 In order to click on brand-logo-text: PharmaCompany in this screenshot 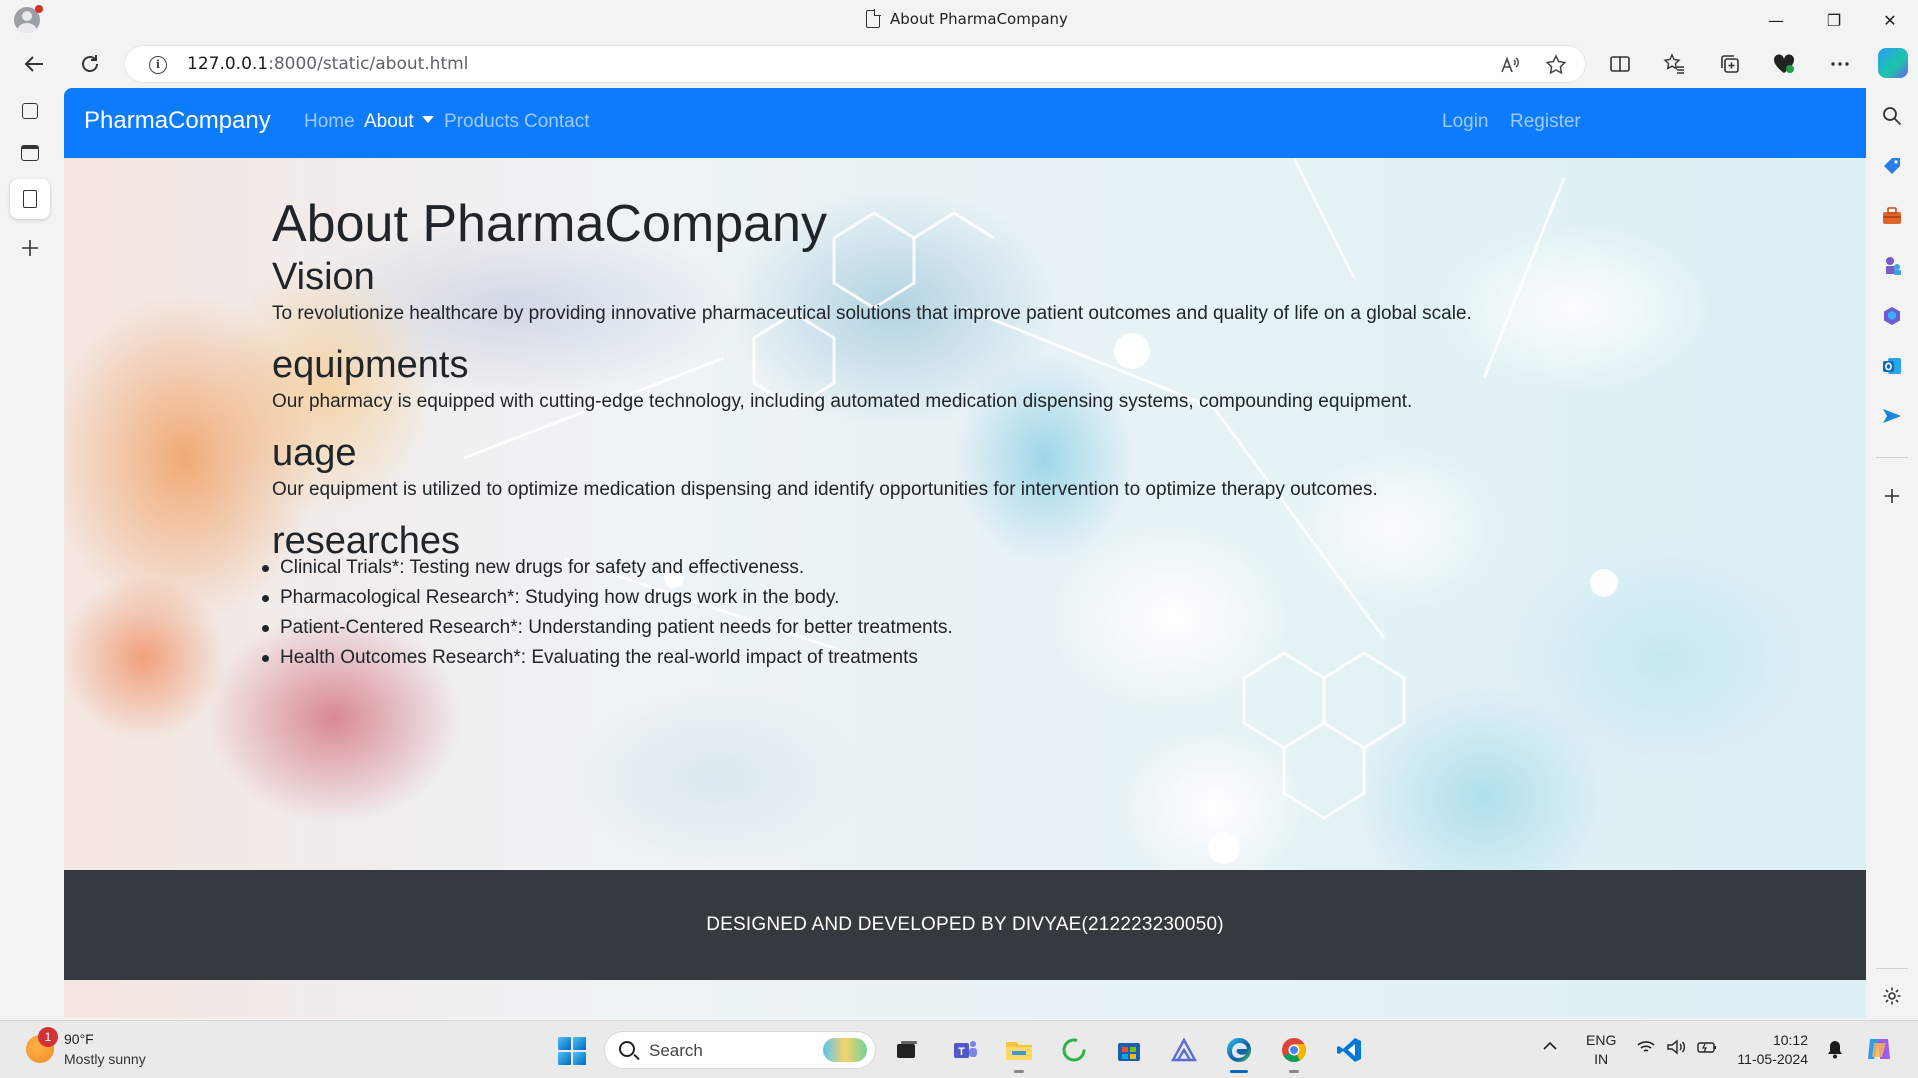, I will do `click(177, 121)`.